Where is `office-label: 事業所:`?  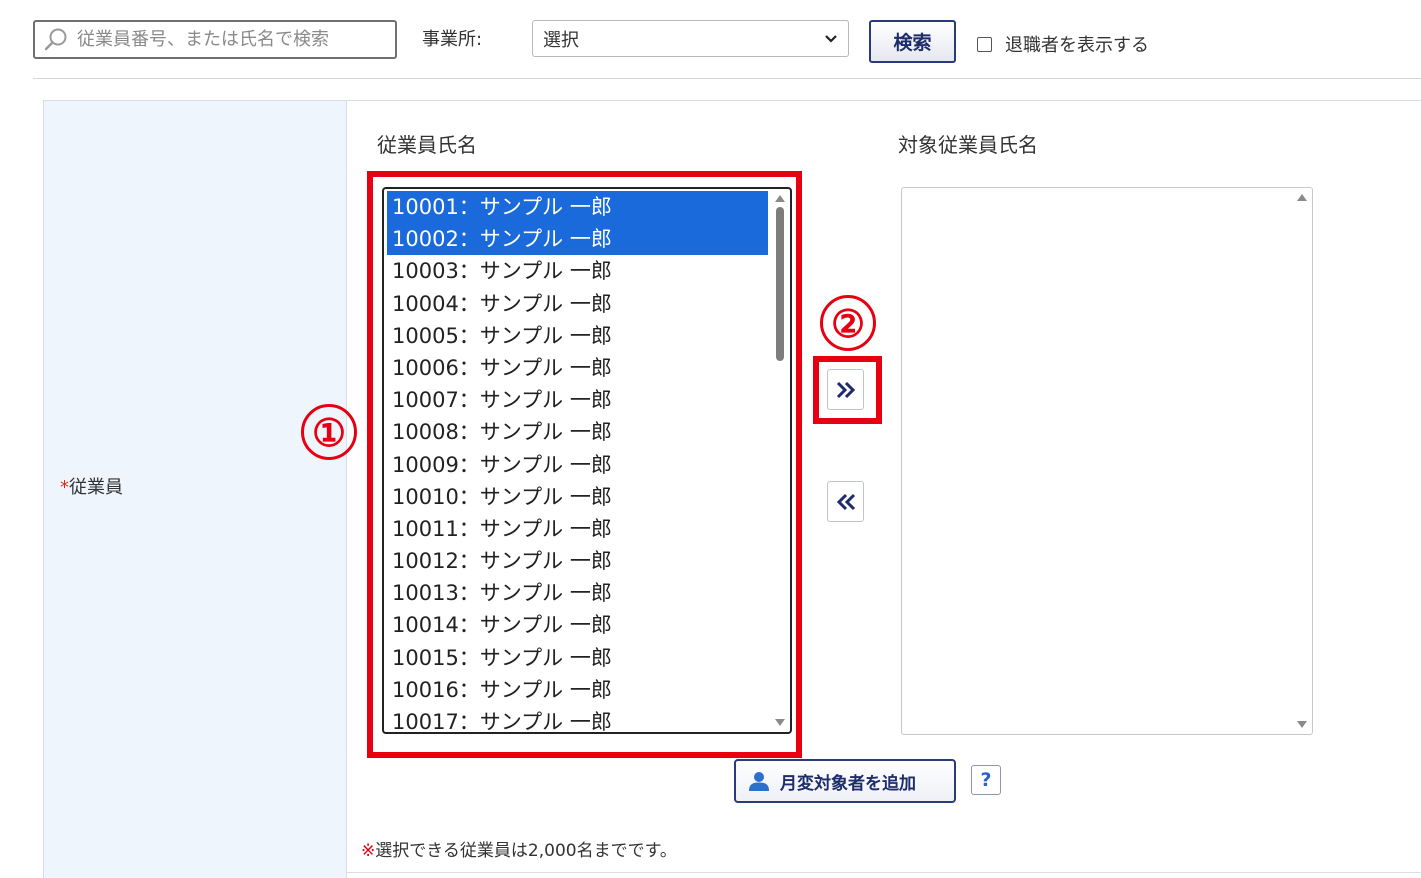 office-label: 事業所: is located at coordinates (452, 39).